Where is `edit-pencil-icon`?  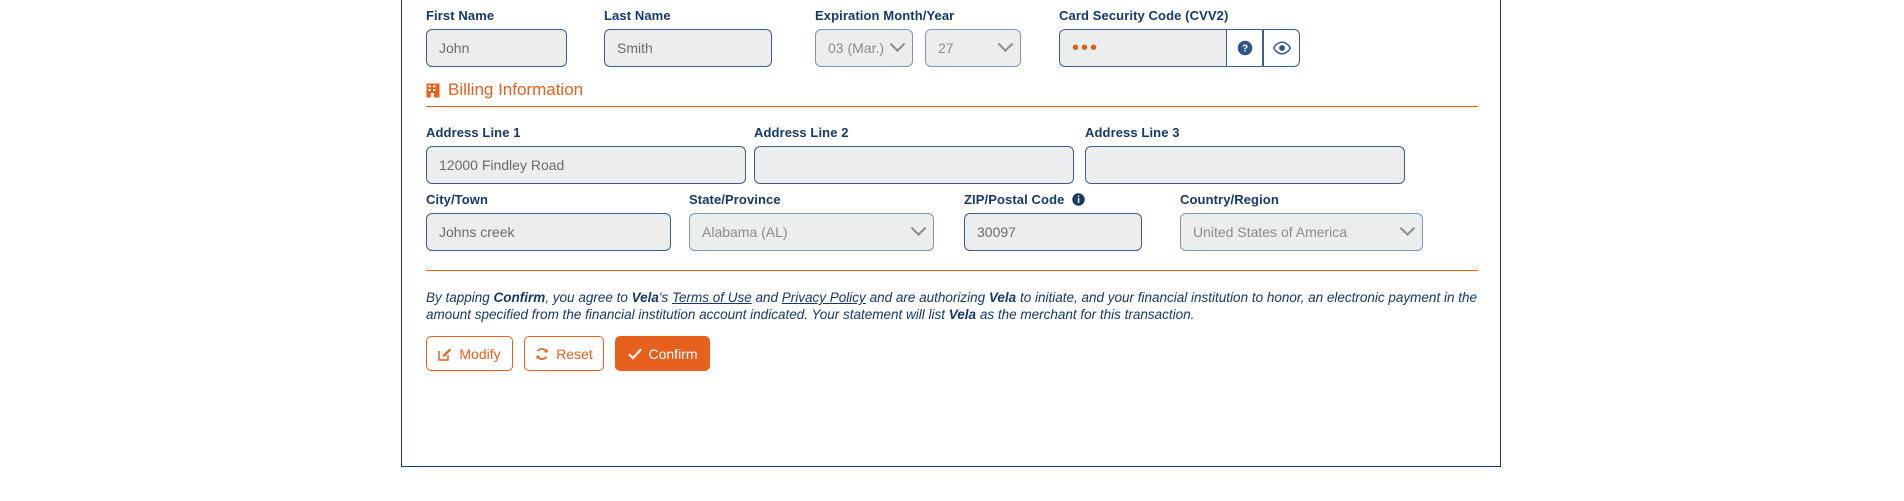
edit-pencil-icon is located at coordinates (445, 354).